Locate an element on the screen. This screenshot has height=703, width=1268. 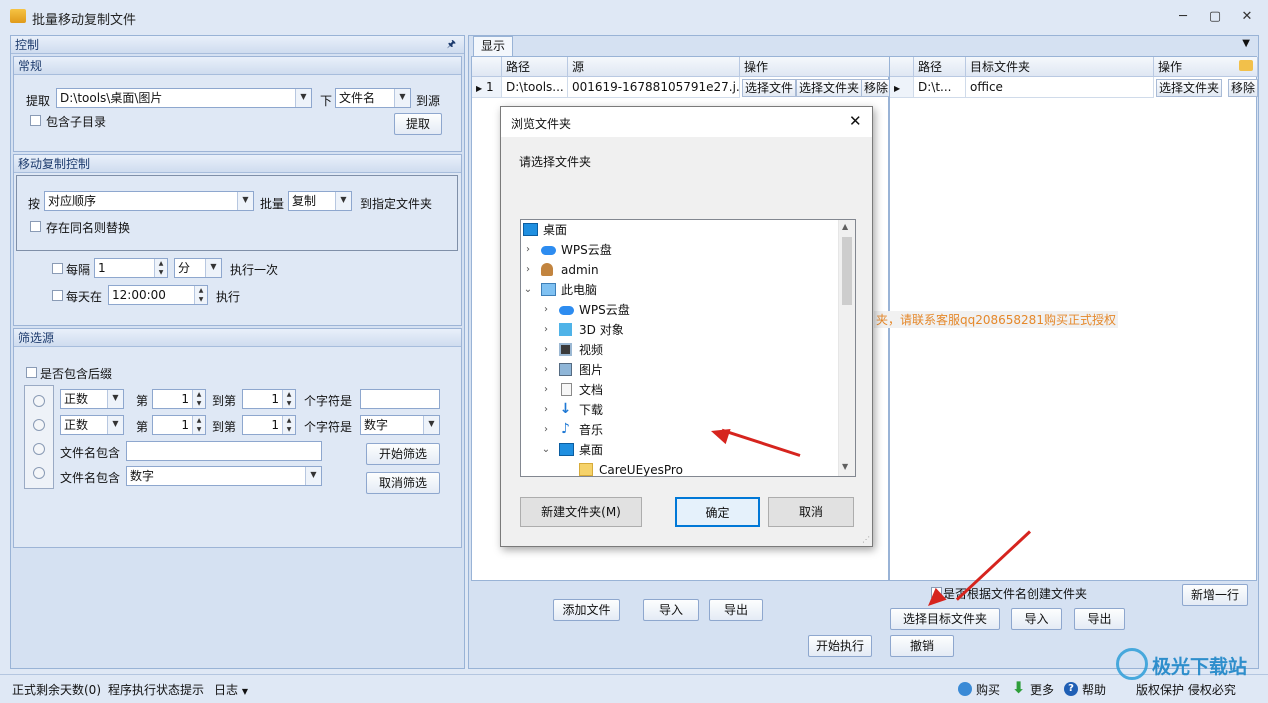
order-combo: 对应顺序 ▼ is located at coordinates (149, 201).